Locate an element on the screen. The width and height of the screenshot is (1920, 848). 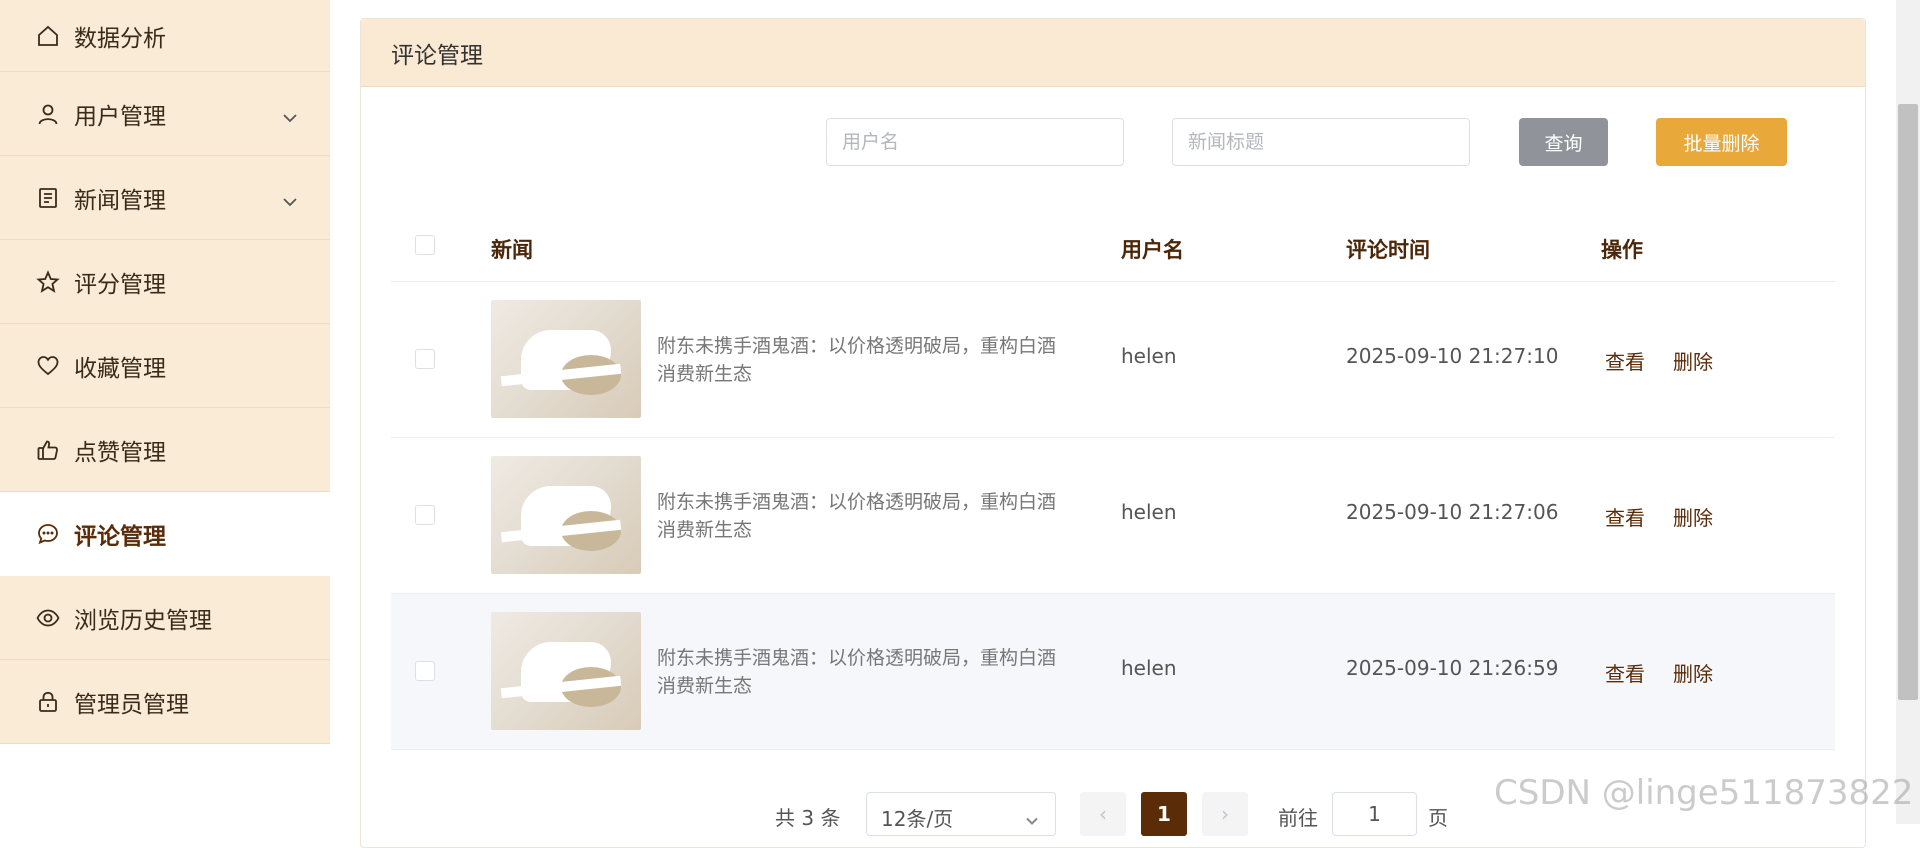
sidebar-item-news-management: 新闻管理 is located at coordinates (165, 198).